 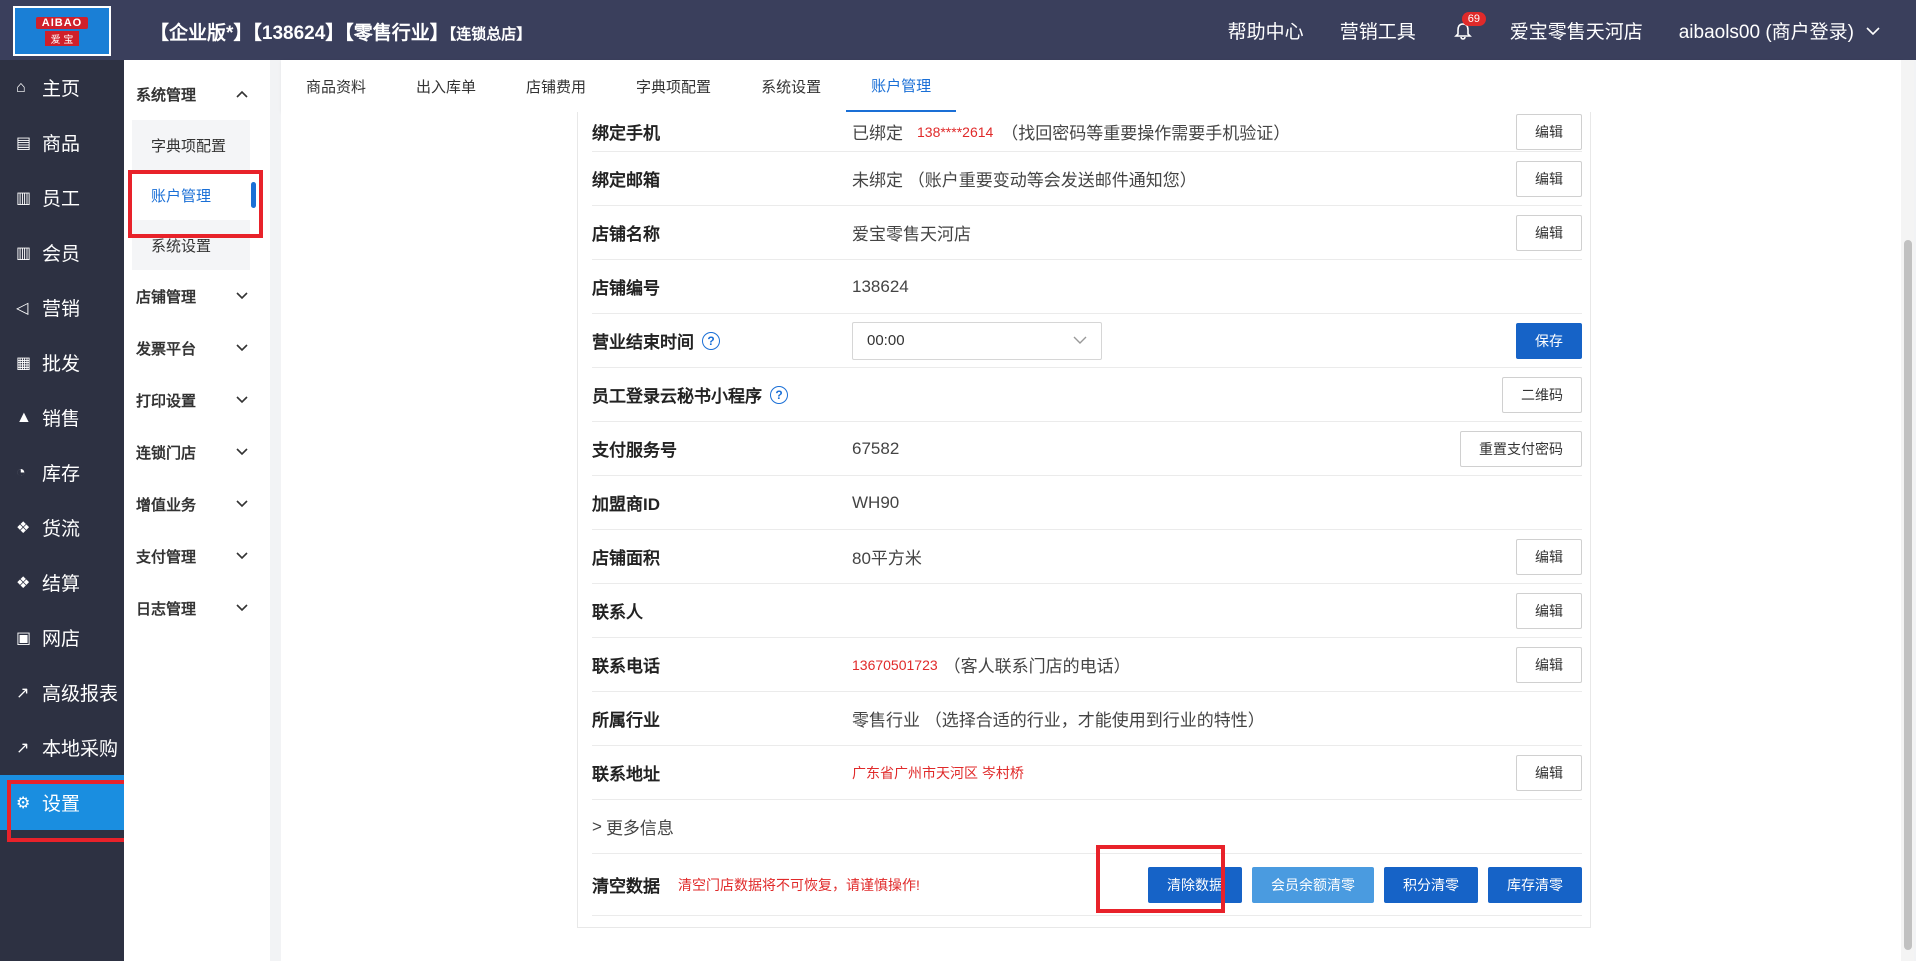 What do you see at coordinates (23, 583) in the screenshot?
I see `settle-icon: ❖` at bounding box center [23, 583].